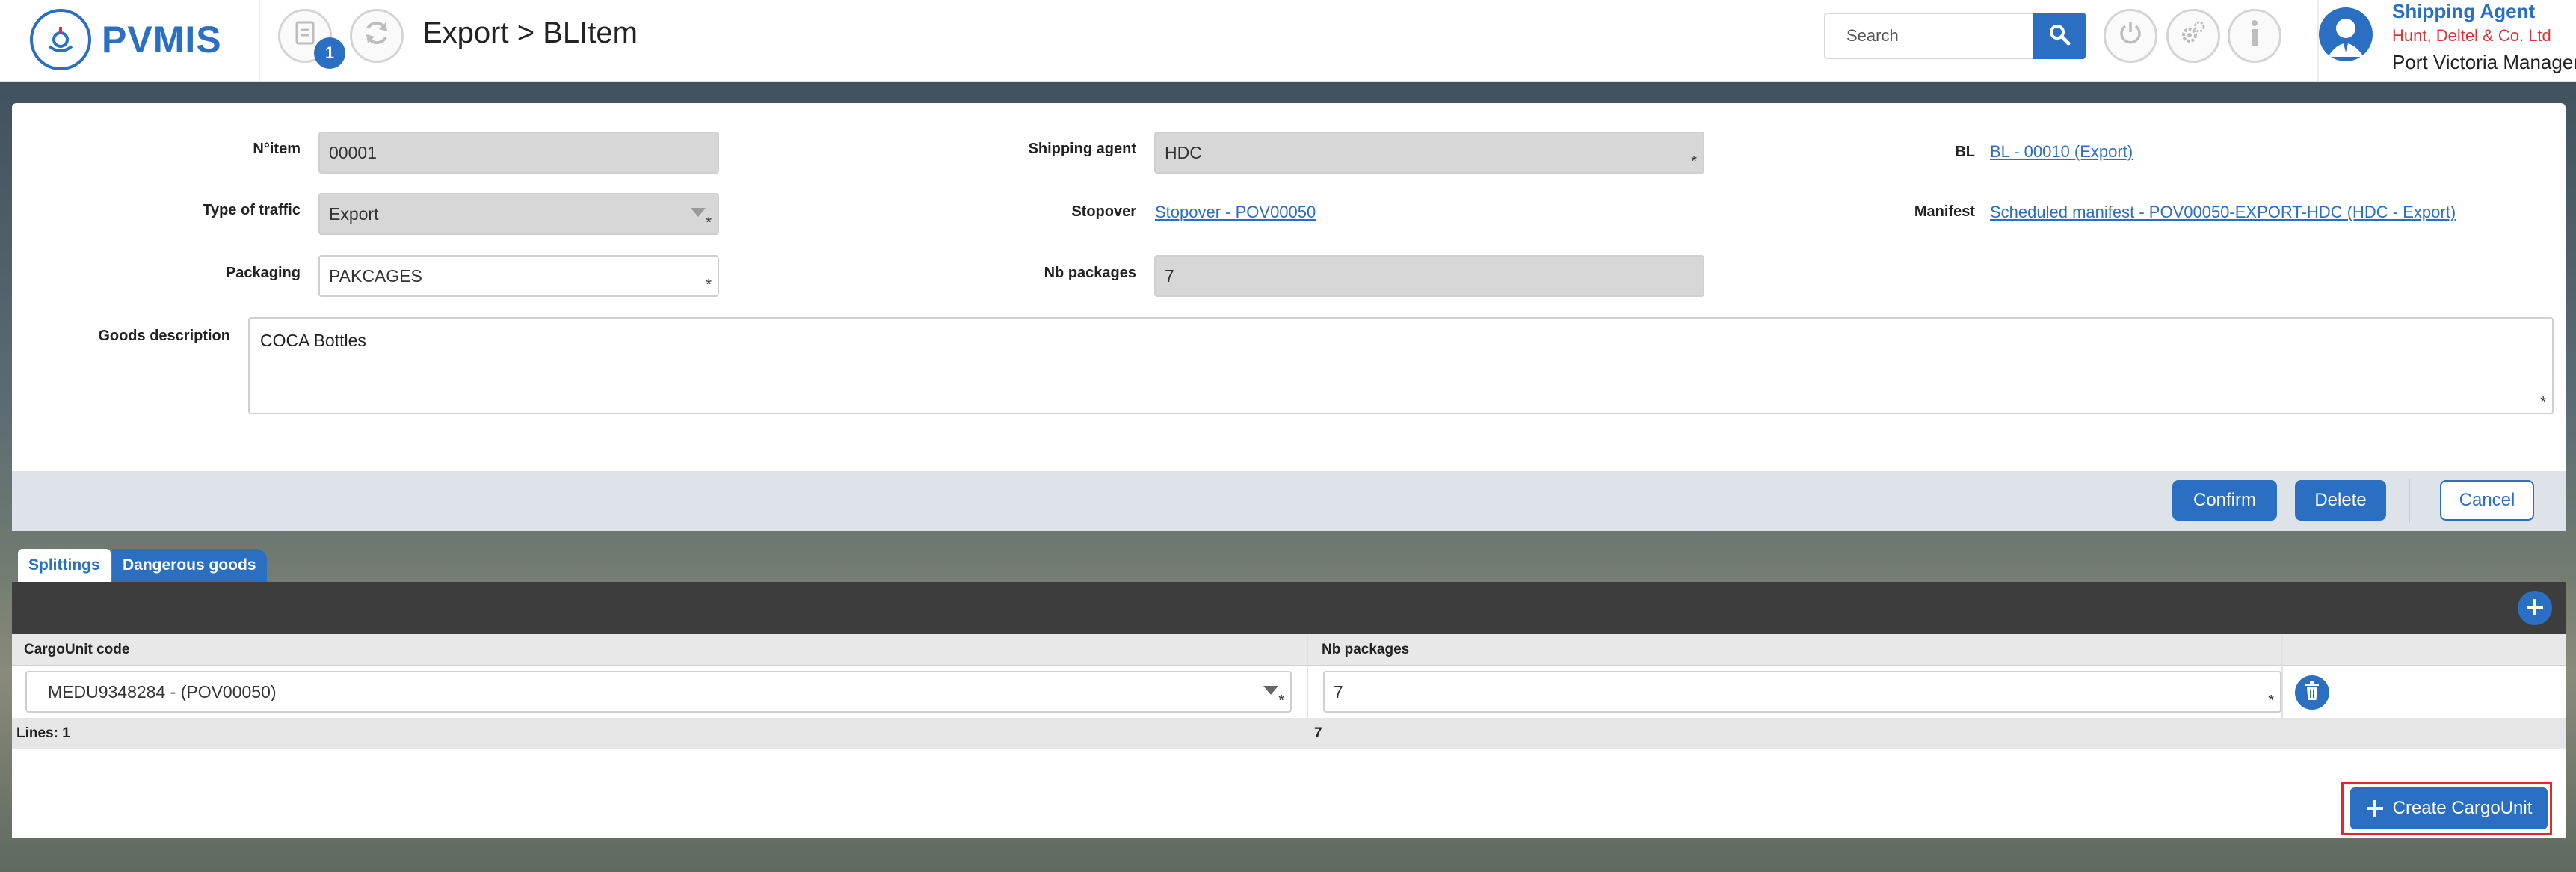  Describe the element at coordinates (518, 276) in the screenshot. I see `packaging-input: PAKCAGES *` at that location.